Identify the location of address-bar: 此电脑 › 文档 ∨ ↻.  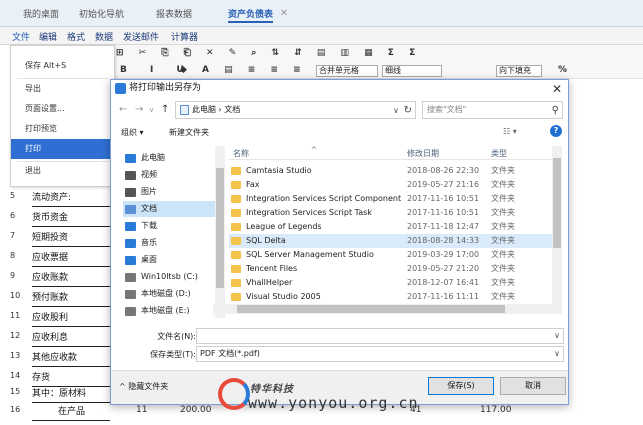
(295, 110).